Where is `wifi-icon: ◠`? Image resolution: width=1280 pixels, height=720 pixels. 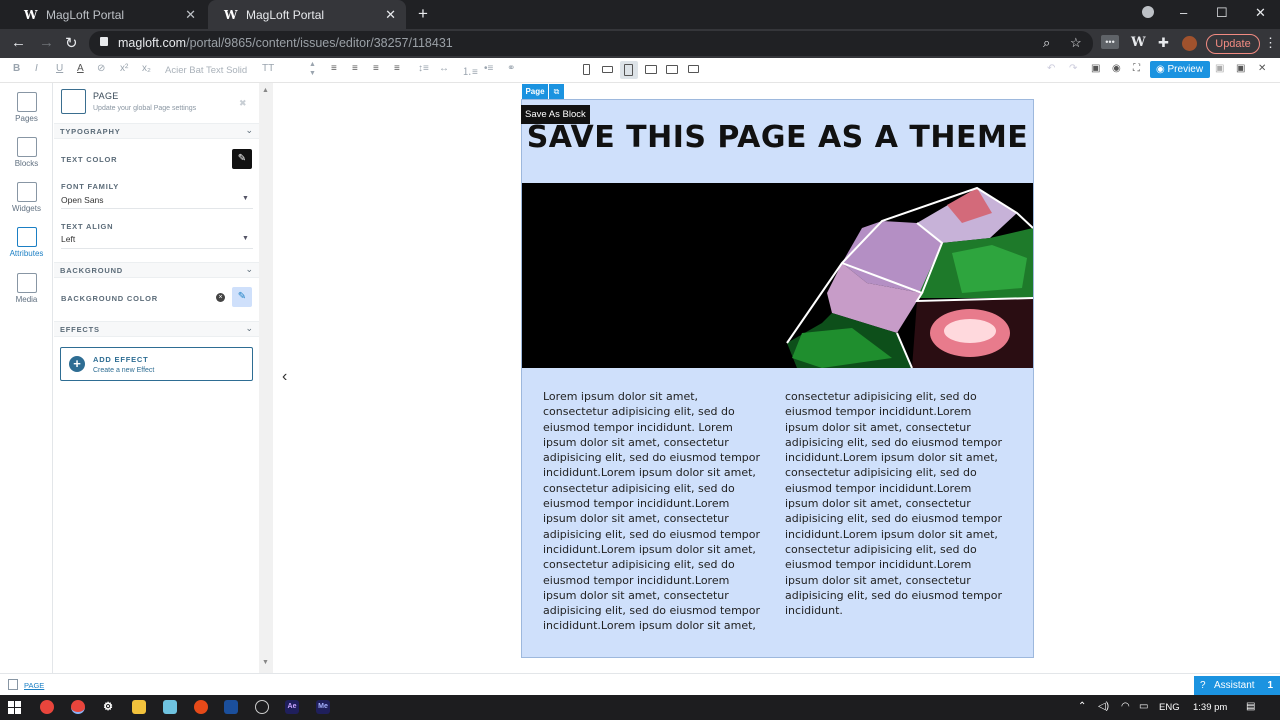 wifi-icon: ◠ is located at coordinates (1125, 706).